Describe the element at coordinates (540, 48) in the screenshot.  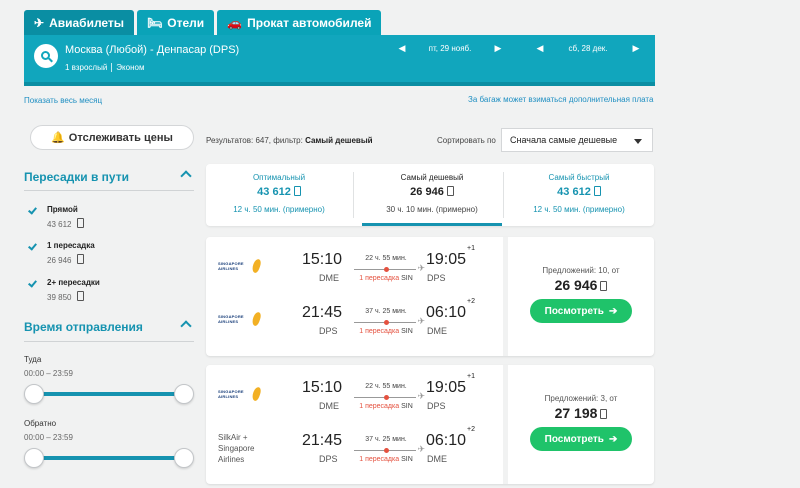
I see `prev-return-date-button: ◀` at that location.